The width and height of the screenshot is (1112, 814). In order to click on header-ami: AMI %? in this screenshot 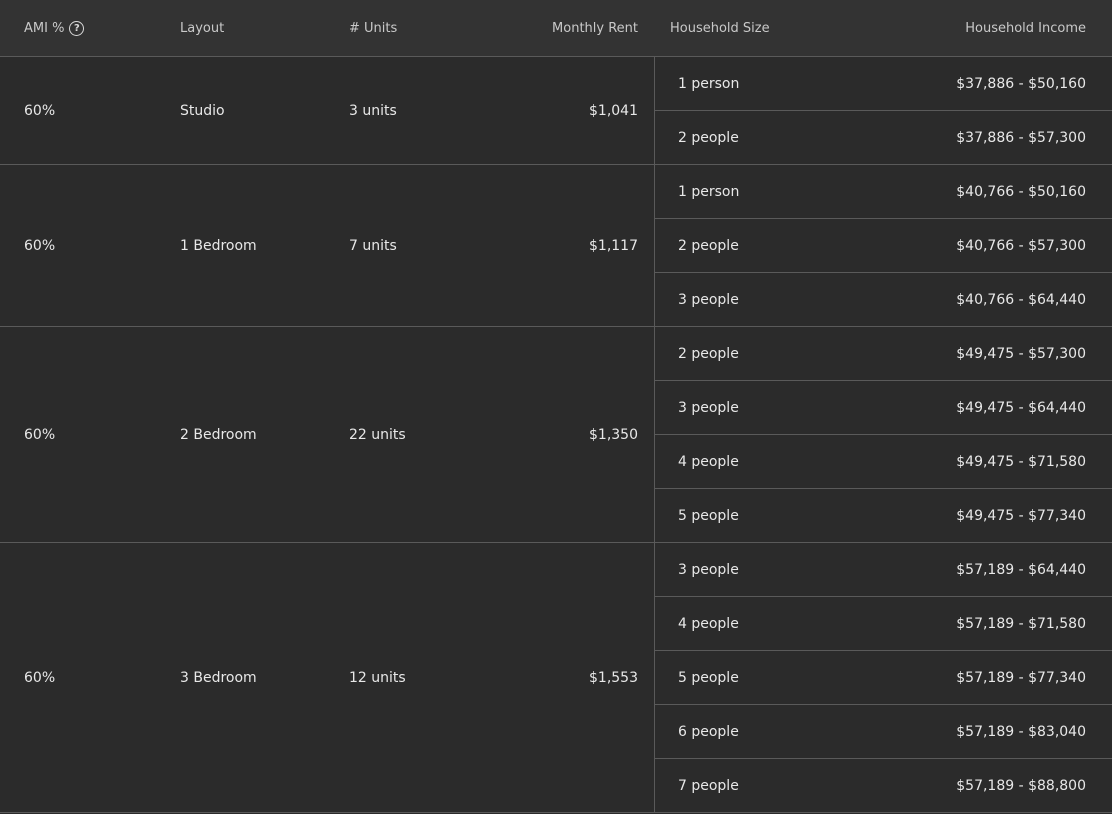, I will do `click(54, 28)`.